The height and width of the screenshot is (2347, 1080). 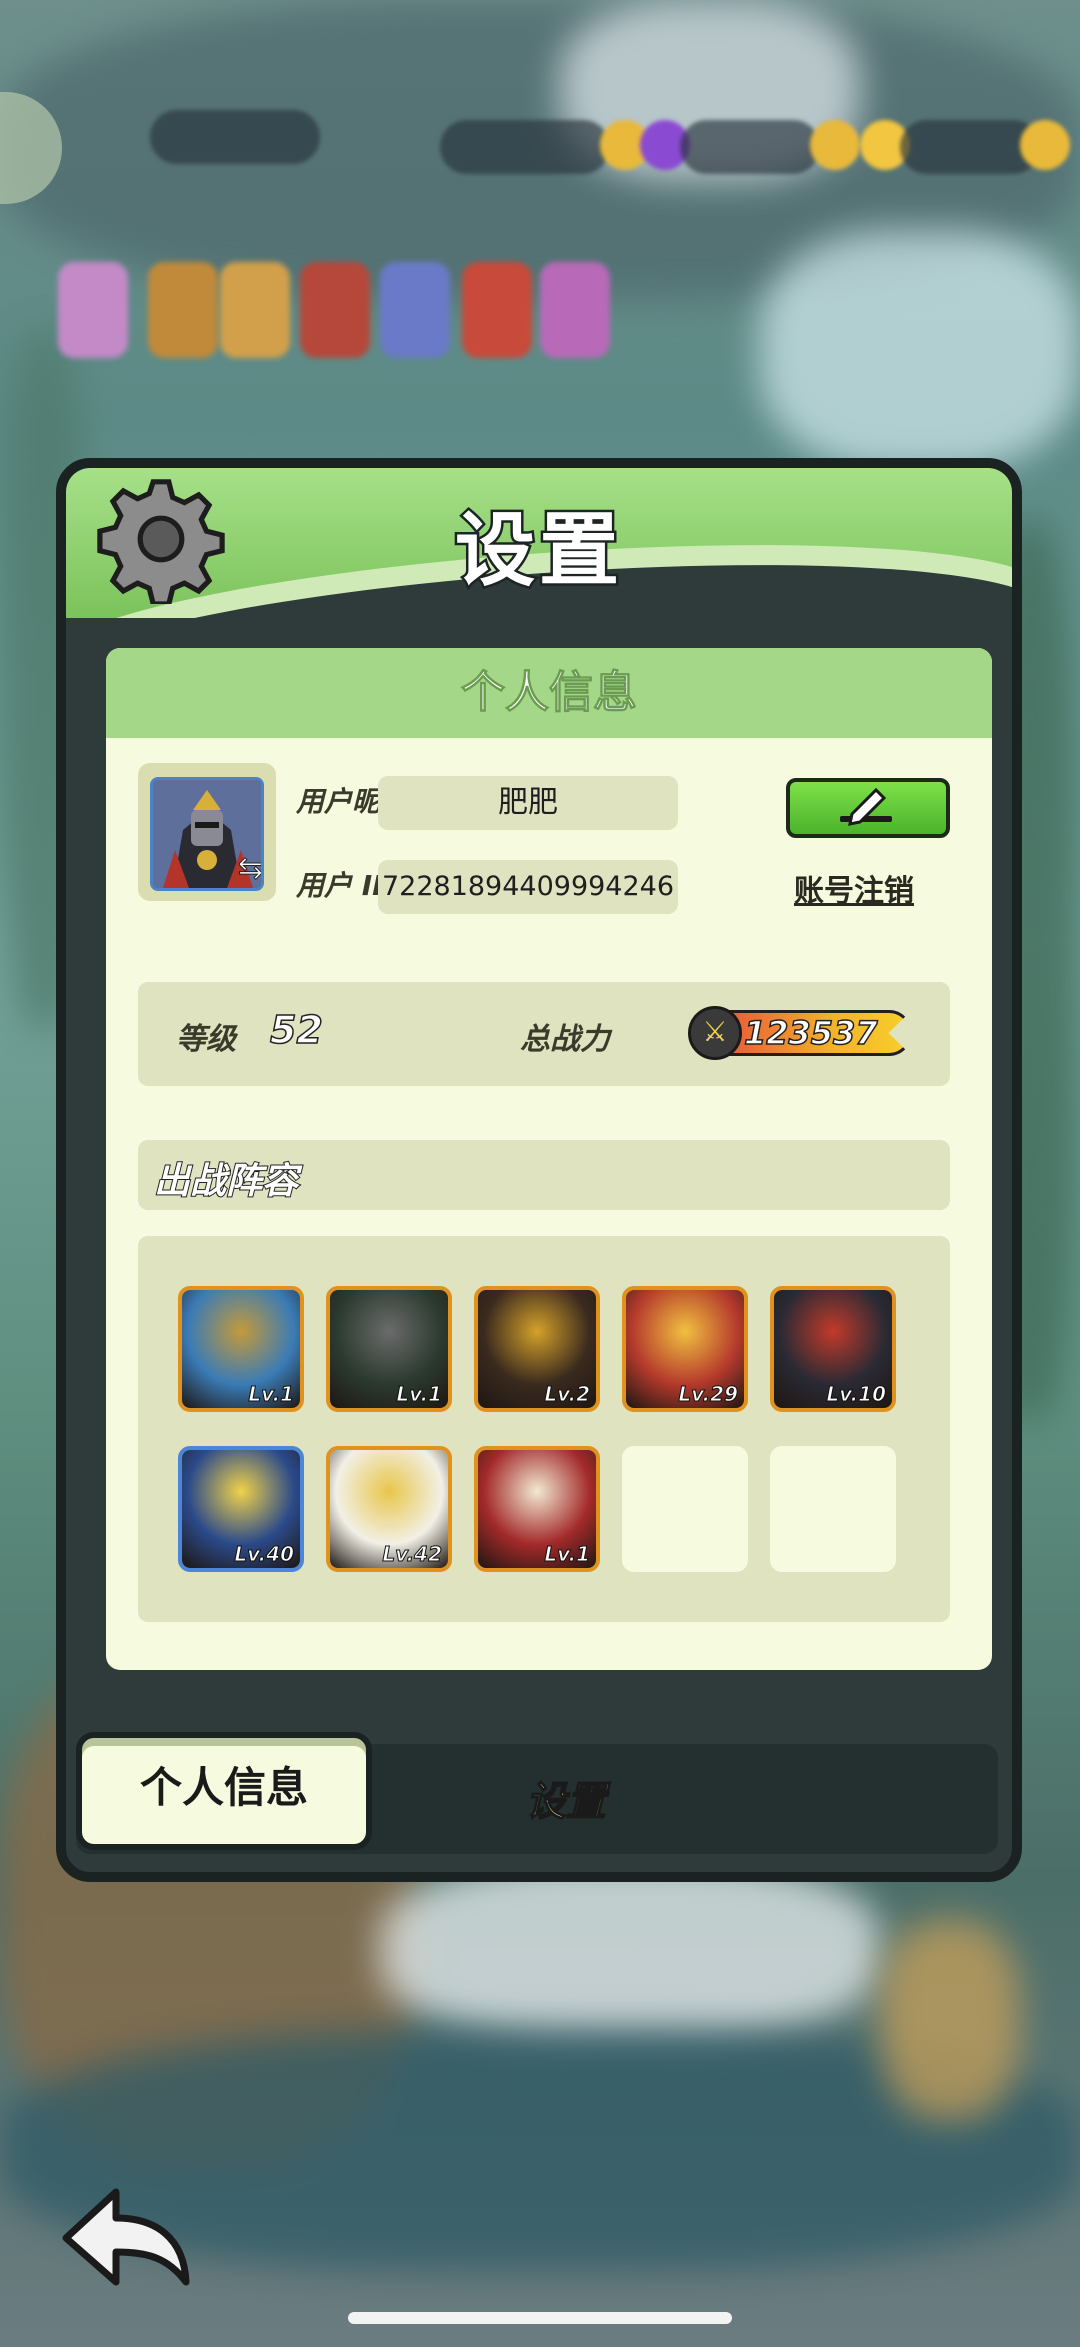 What do you see at coordinates (537, 1349) in the screenshot?
I see `lineup-hero-slot: Lv.2` at bounding box center [537, 1349].